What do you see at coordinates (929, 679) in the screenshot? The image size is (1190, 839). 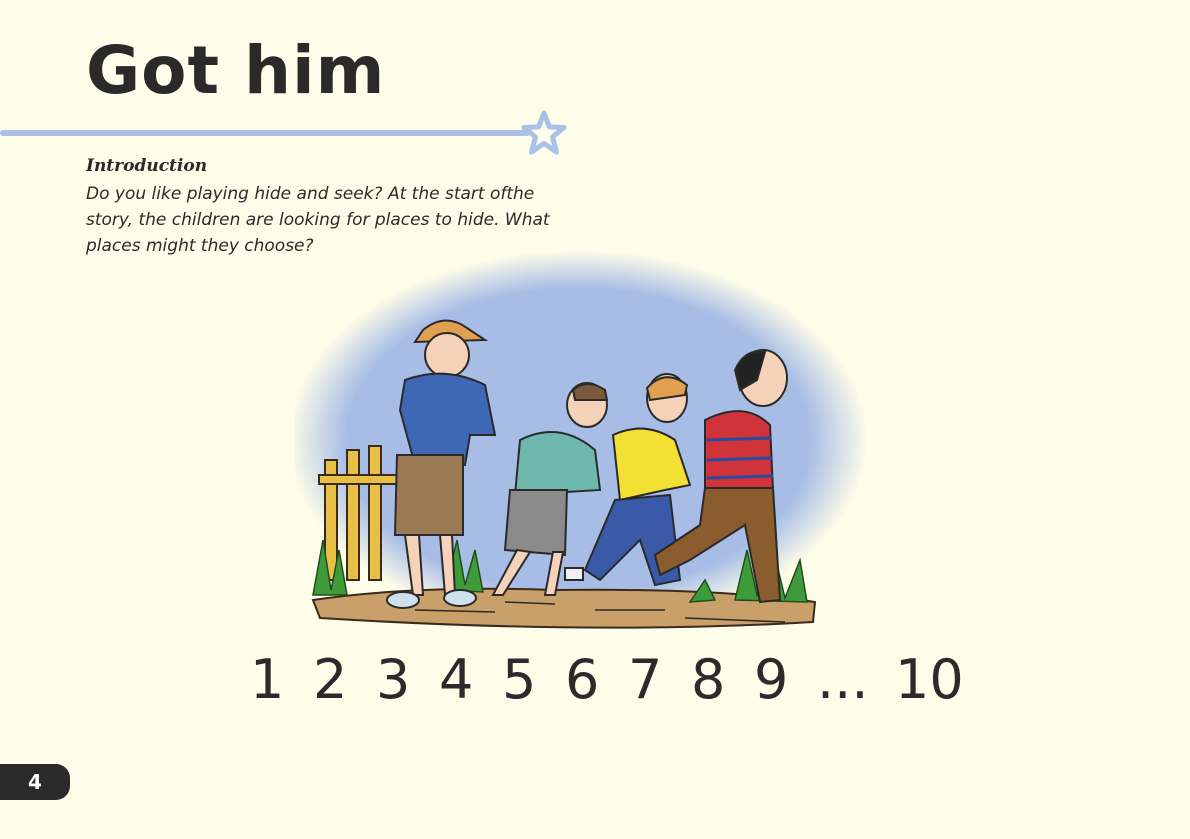 I see `count-number: 10` at bounding box center [929, 679].